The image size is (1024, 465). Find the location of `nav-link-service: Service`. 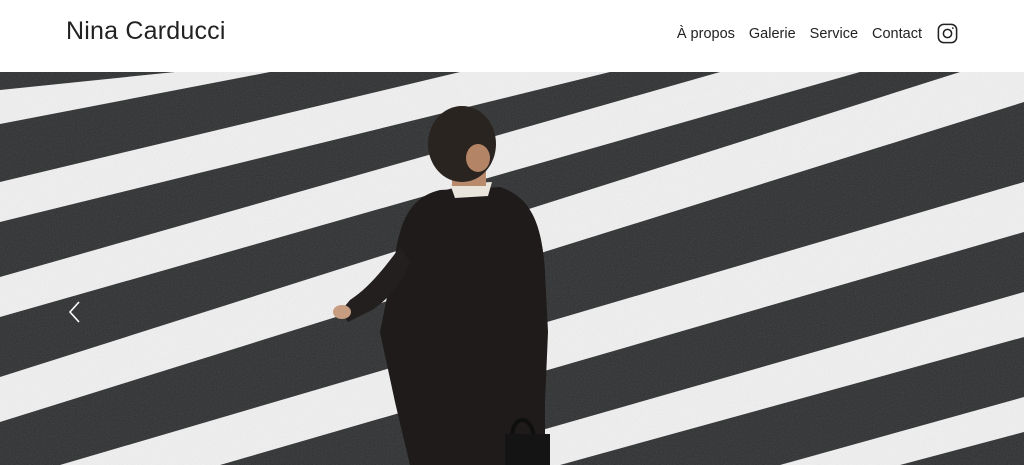

nav-link-service: Service is located at coordinates (834, 34).